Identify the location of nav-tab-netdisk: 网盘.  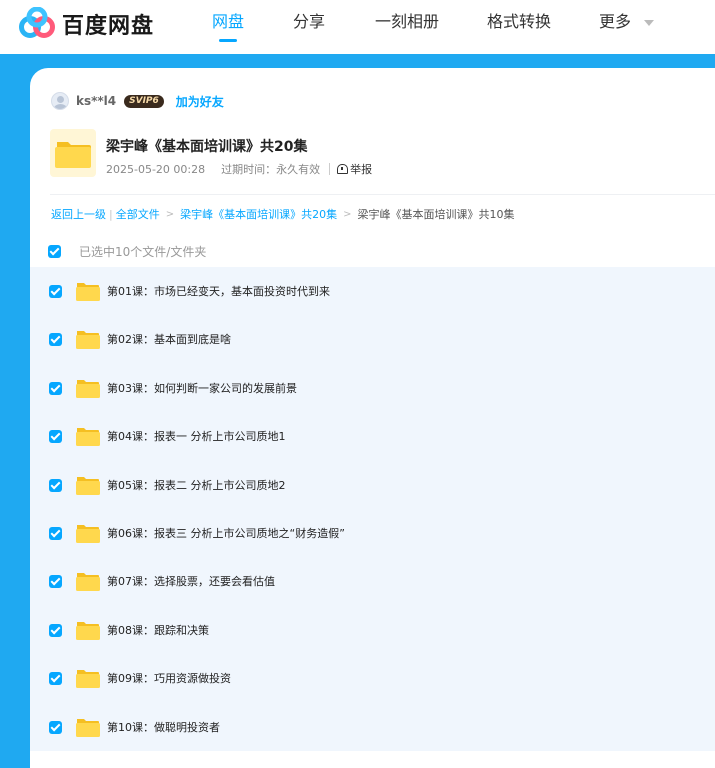
(228, 27).